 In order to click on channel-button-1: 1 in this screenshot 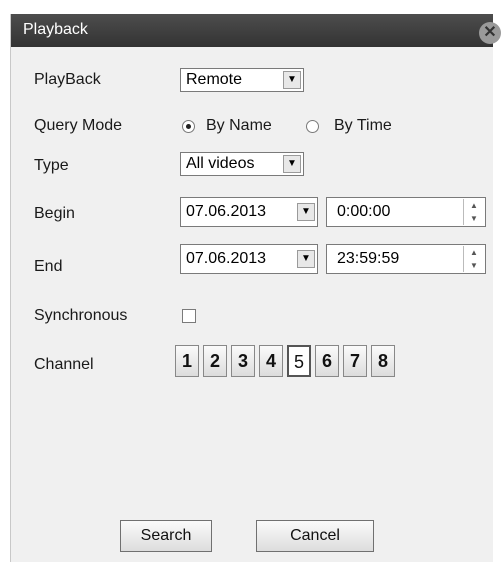, I will do `click(187, 361)`.